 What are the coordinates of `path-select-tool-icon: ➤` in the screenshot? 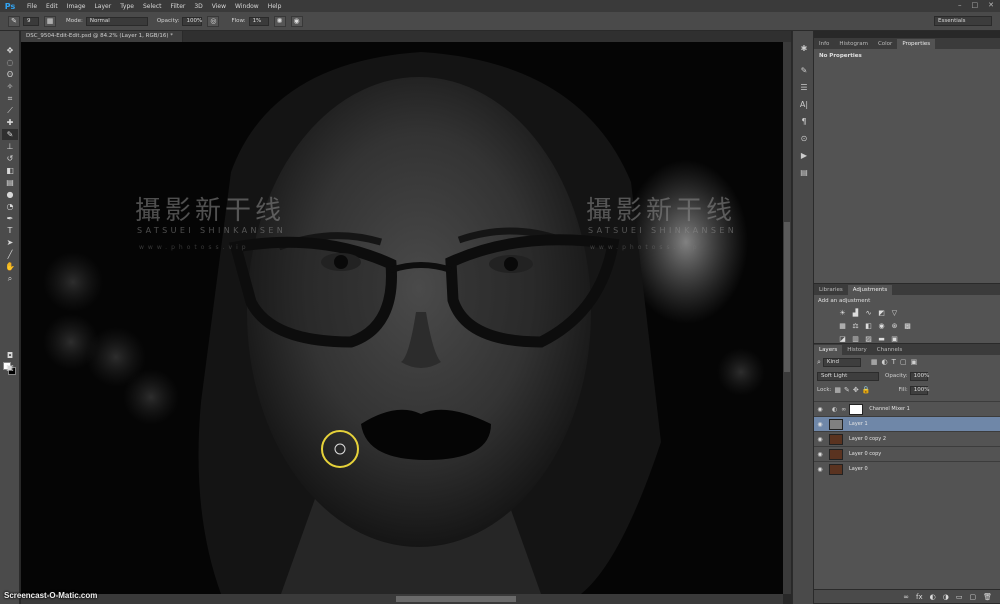 It's located at (10, 242).